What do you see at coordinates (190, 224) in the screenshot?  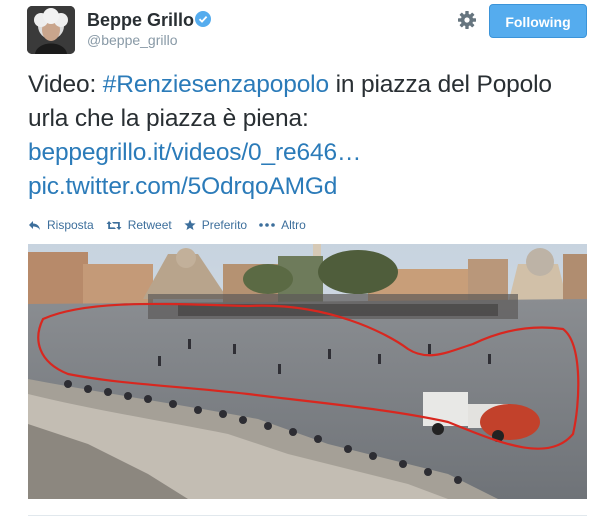 I see `star-icon` at bounding box center [190, 224].